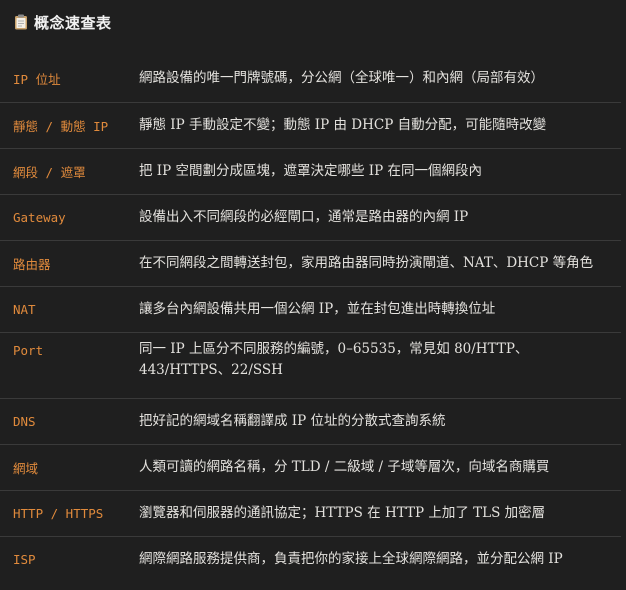 The image size is (626, 590). What do you see at coordinates (317, 309) in the screenshot?
I see `description-cell: 讓多台內網設備共用一個公網 IP，並在封包進出時轉換位址` at bounding box center [317, 309].